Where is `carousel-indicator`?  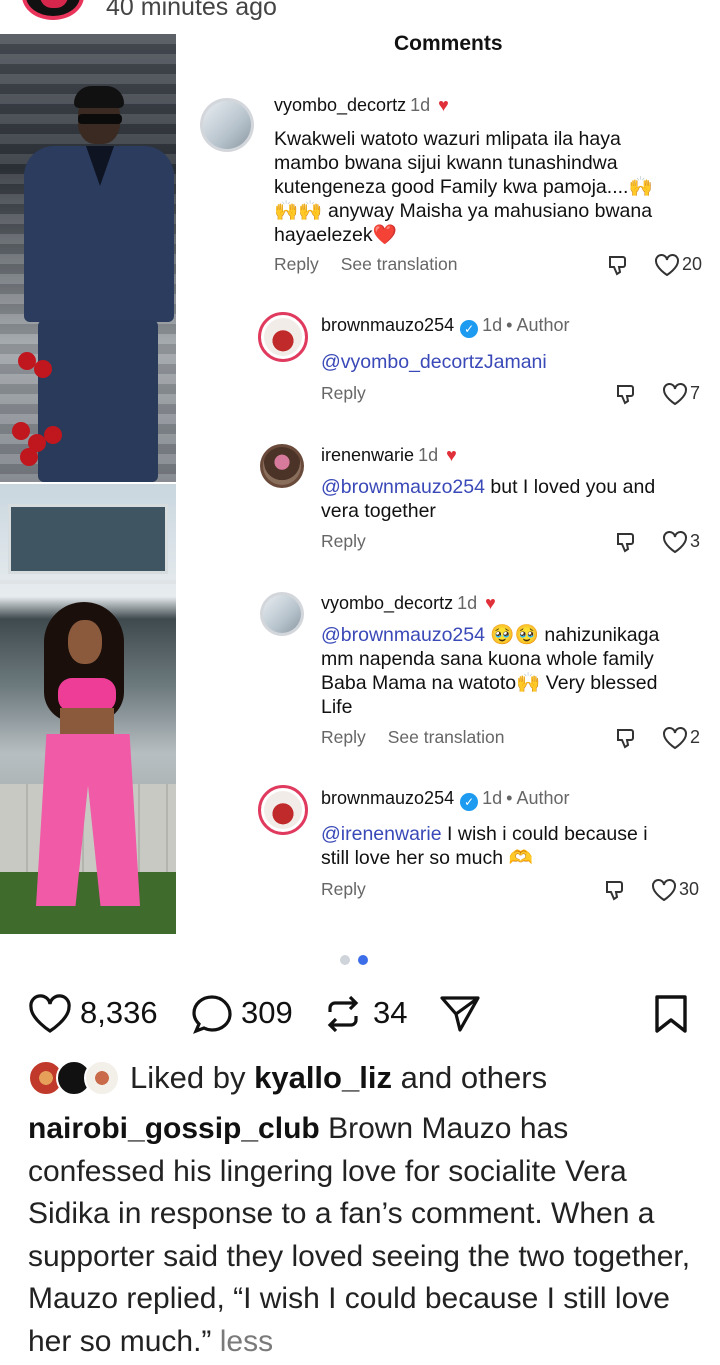
carousel-indicator is located at coordinates (358, 961).